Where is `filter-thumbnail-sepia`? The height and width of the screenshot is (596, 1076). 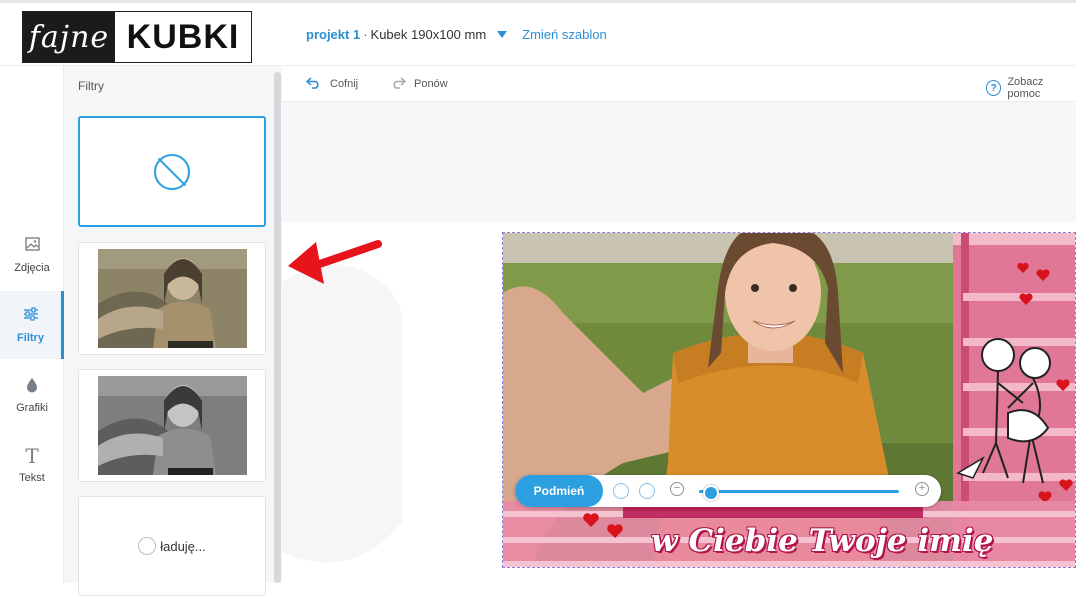 filter-thumbnail-sepia is located at coordinates (172, 298).